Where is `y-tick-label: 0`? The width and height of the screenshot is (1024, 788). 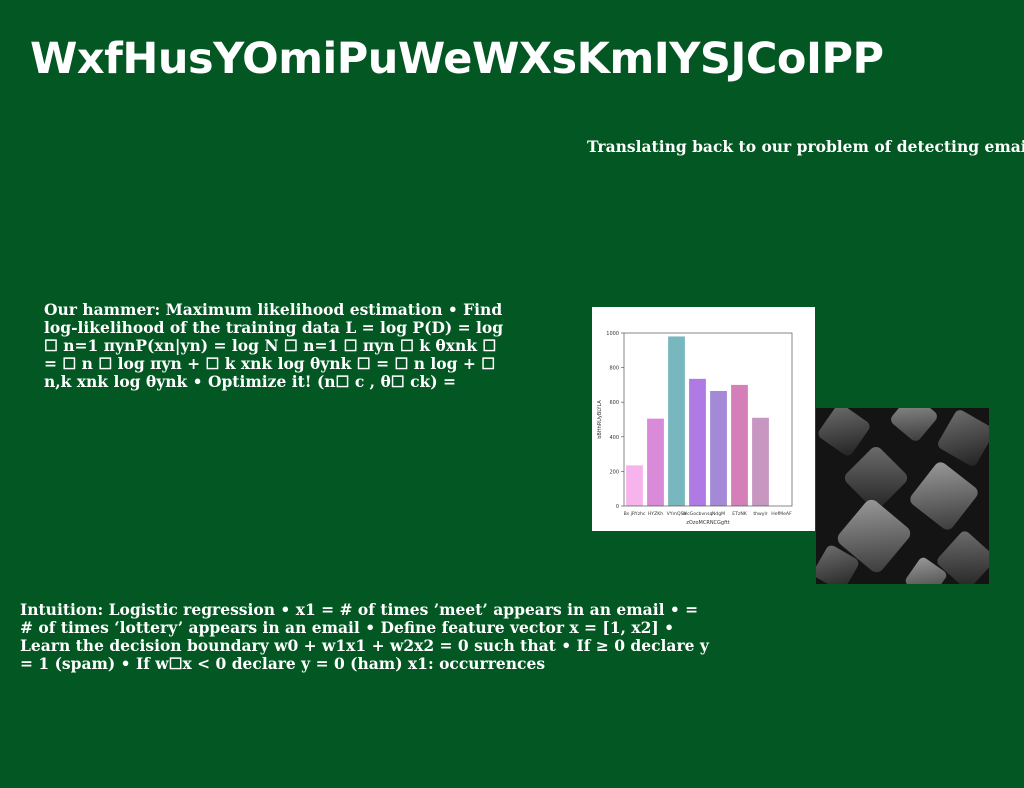 y-tick-label: 0 is located at coordinates (617, 507).